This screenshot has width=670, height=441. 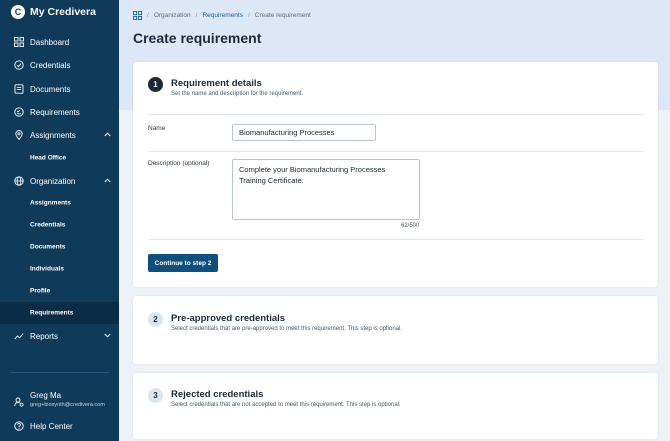 I want to click on sidebar-subitem-profile: Profile, so click(x=59, y=291).